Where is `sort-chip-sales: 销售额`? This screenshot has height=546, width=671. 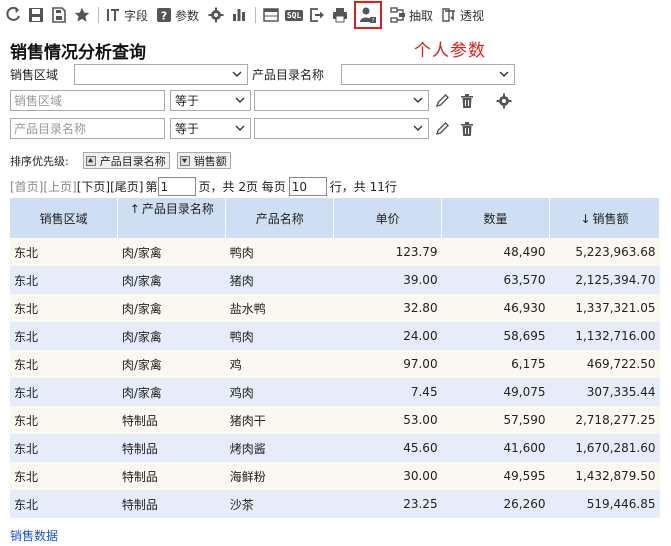 sort-chip-sales: 销售额 is located at coordinates (203, 160).